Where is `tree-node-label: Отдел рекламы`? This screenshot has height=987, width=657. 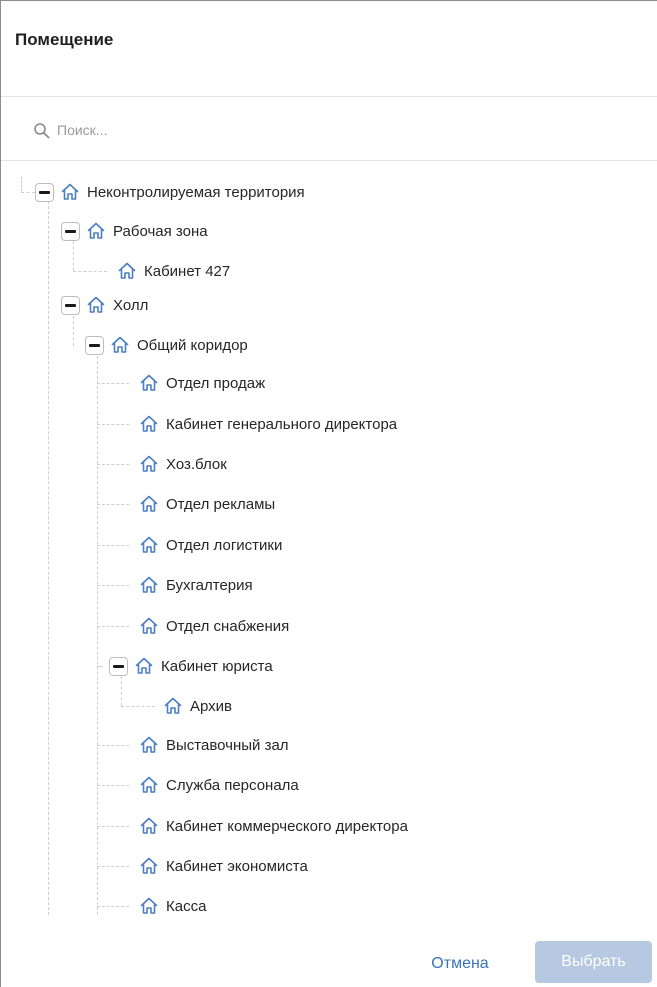
tree-node-label: Отдел рекламы is located at coordinates (221, 504).